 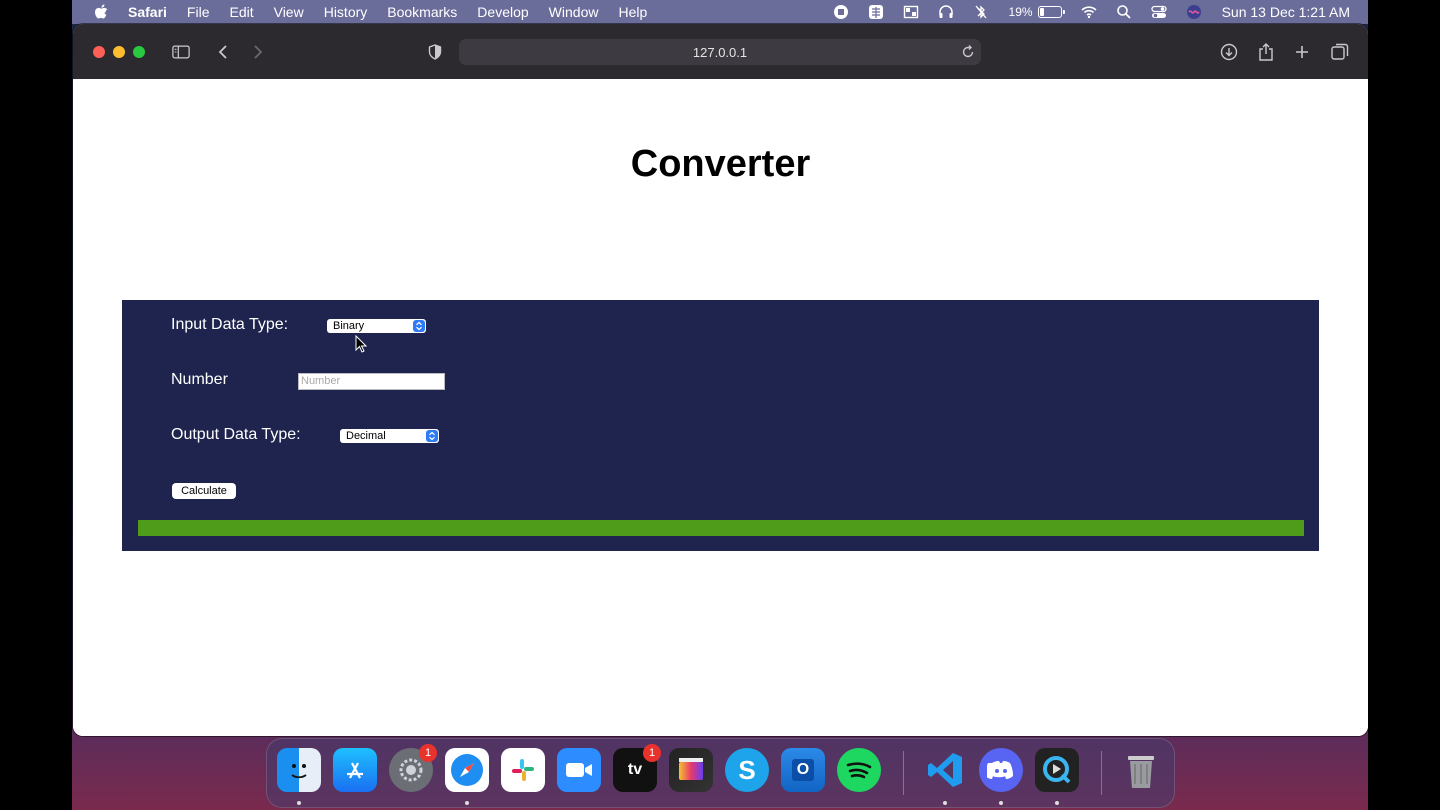 I want to click on back-icon, so click(x=223, y=52).